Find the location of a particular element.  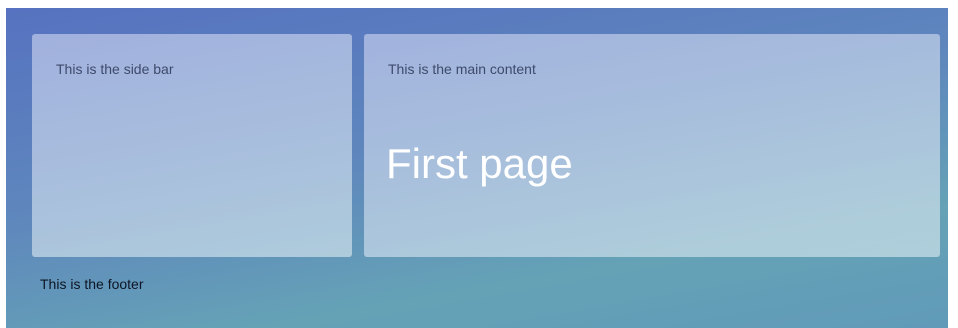

sidebar-text: This is the side bar is located at coordinates (115, 69).